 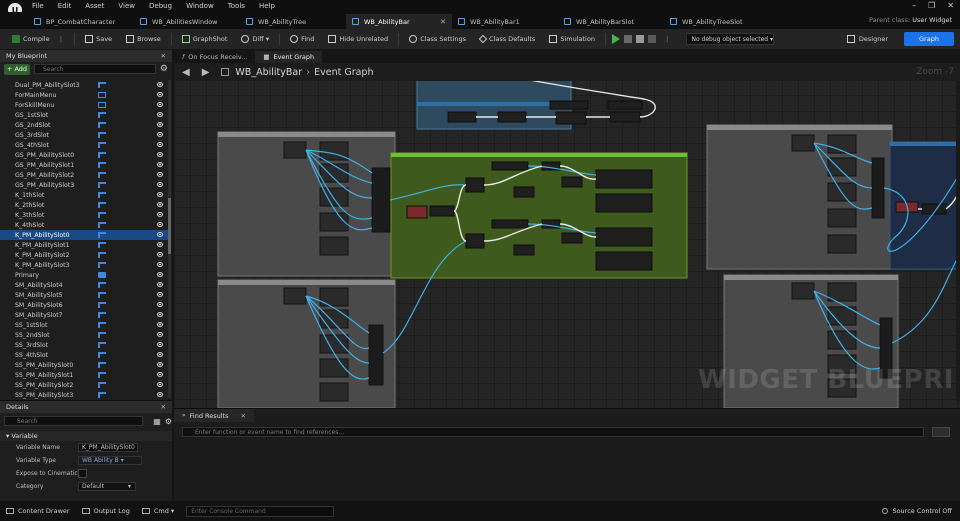 I want to click on output-log-button: Output Log, so click(x=105, y=511).